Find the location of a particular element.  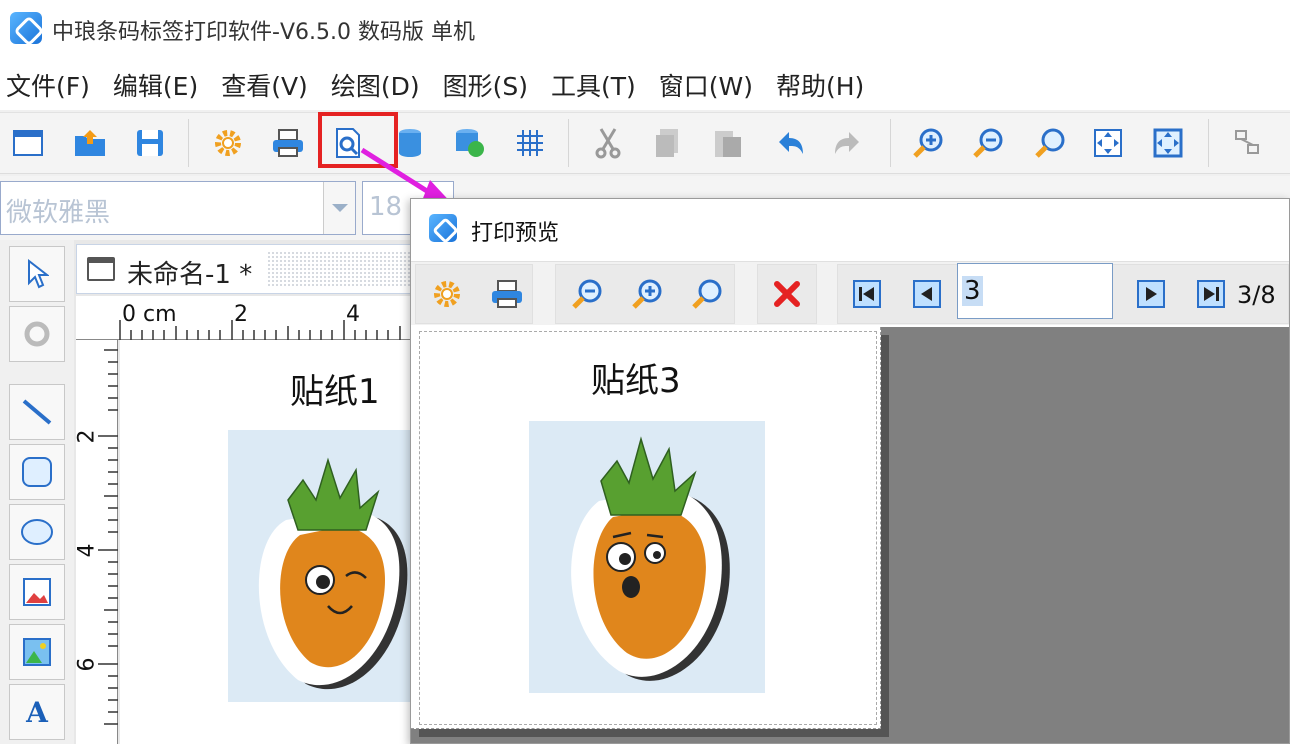

ruler-origin-label: 0 cm is located at coordinates (149, 314).